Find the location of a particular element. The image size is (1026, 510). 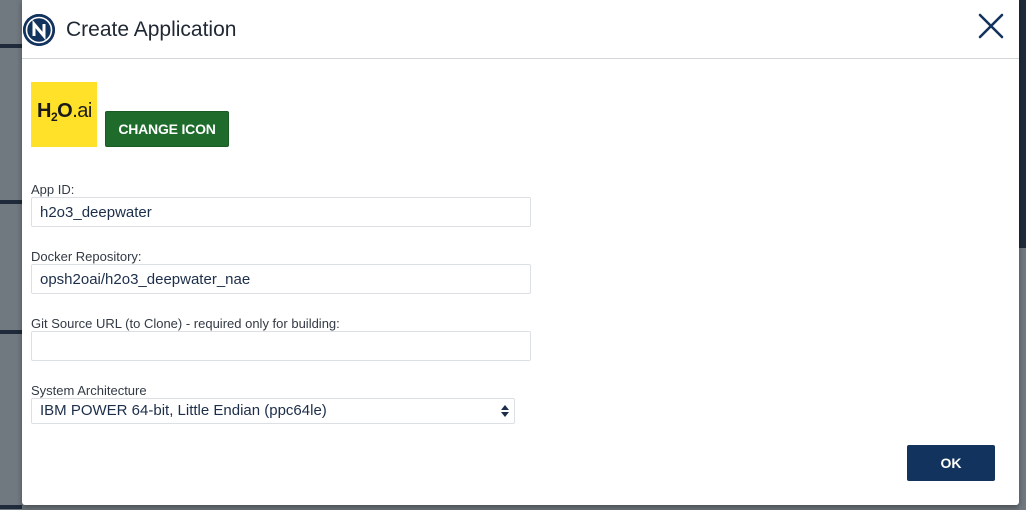

ok-button: OK is located at coordinates (951, 463).